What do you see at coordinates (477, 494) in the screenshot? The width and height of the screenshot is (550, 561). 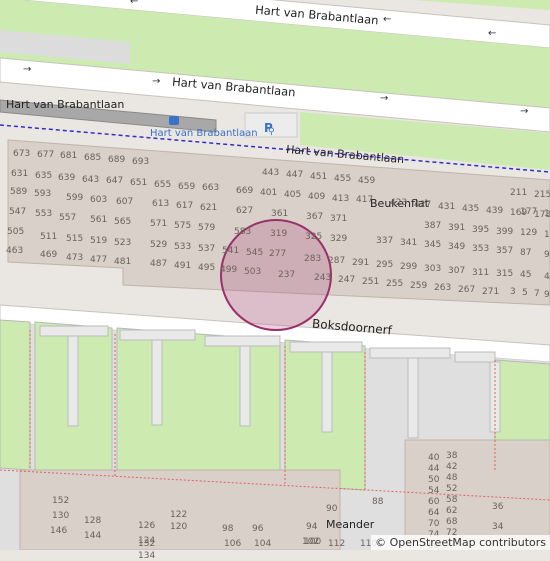 I see `house-block-east` at bounding box center [477, 494].